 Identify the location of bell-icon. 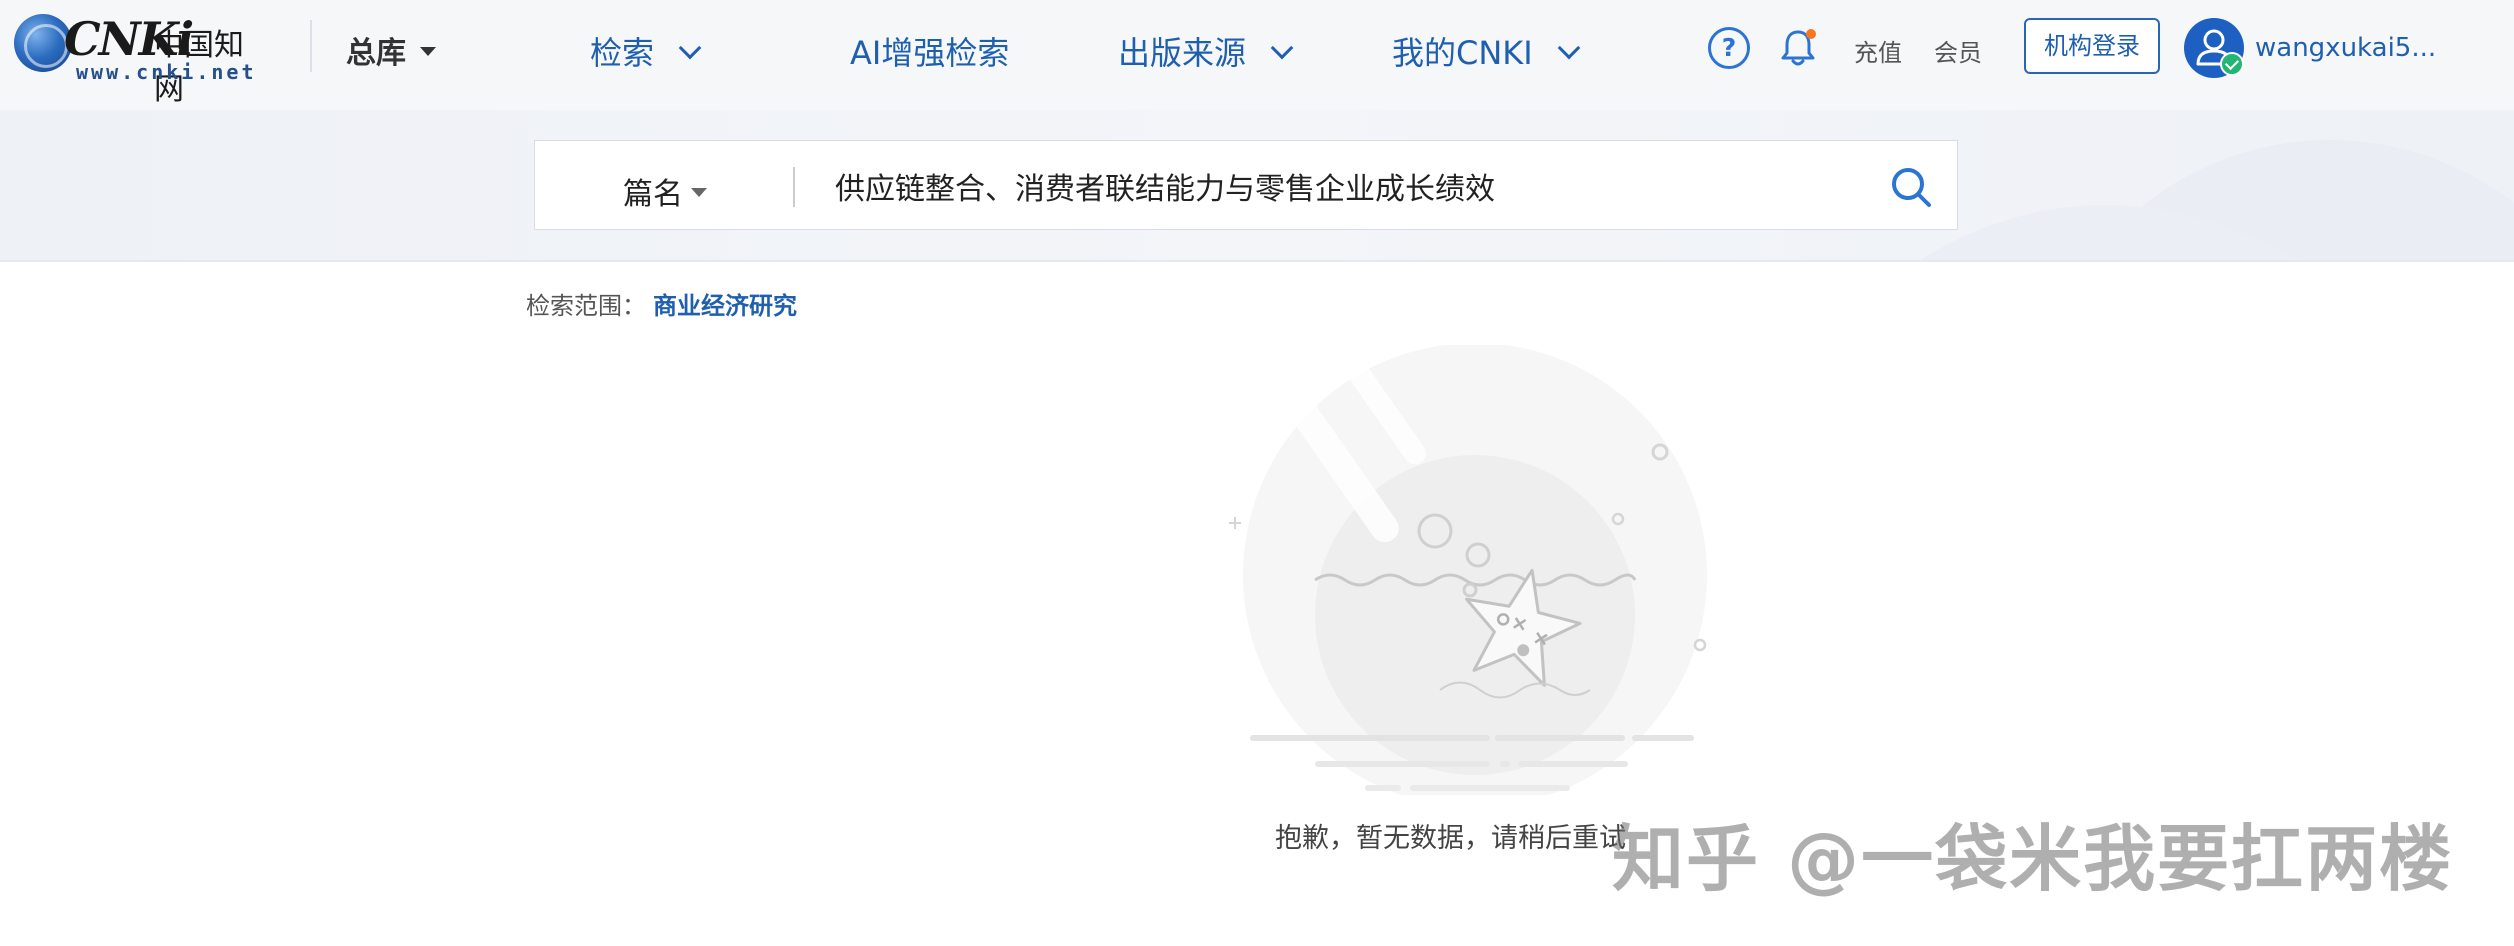
(1798, 47).